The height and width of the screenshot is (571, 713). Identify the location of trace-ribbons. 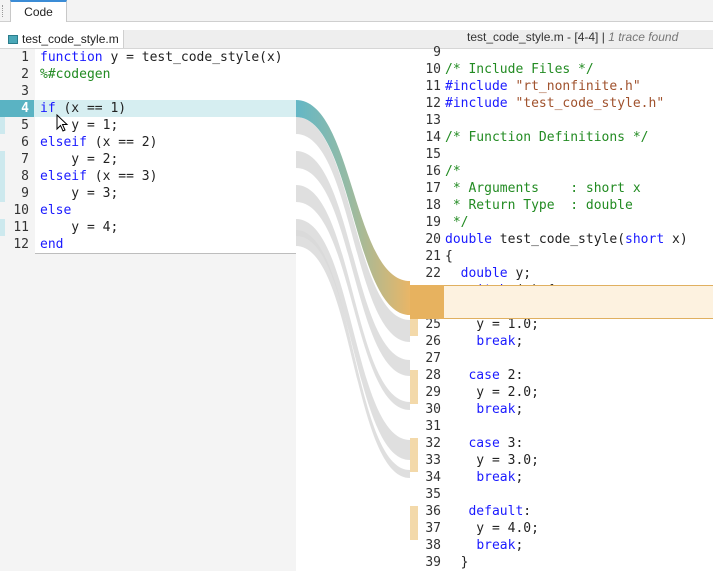
(353, 289).